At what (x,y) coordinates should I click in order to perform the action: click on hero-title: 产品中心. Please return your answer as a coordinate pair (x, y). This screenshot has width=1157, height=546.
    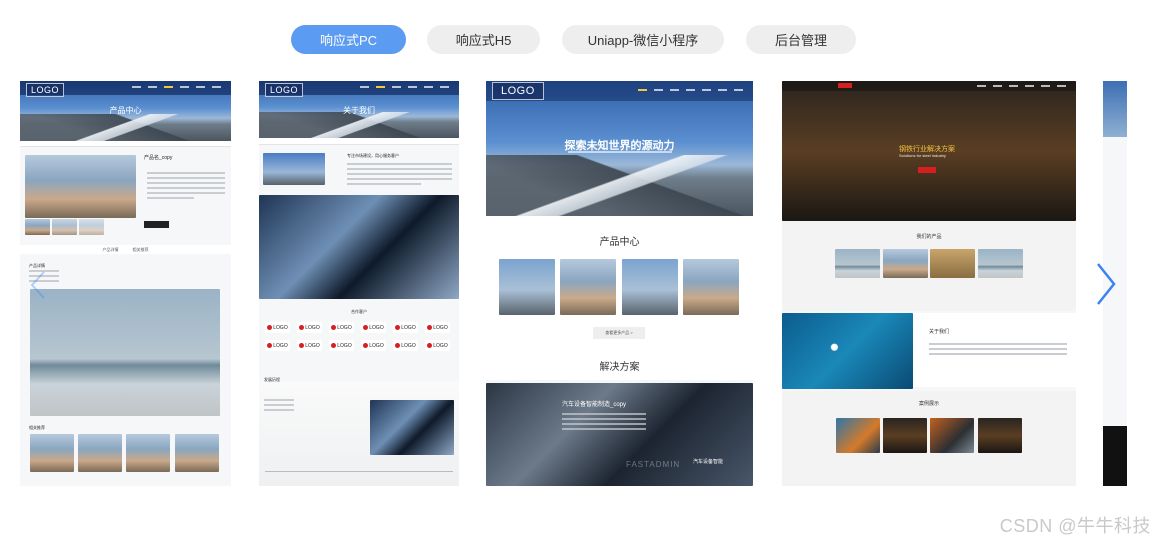
    Looking at the image, I should click on (125, 110).